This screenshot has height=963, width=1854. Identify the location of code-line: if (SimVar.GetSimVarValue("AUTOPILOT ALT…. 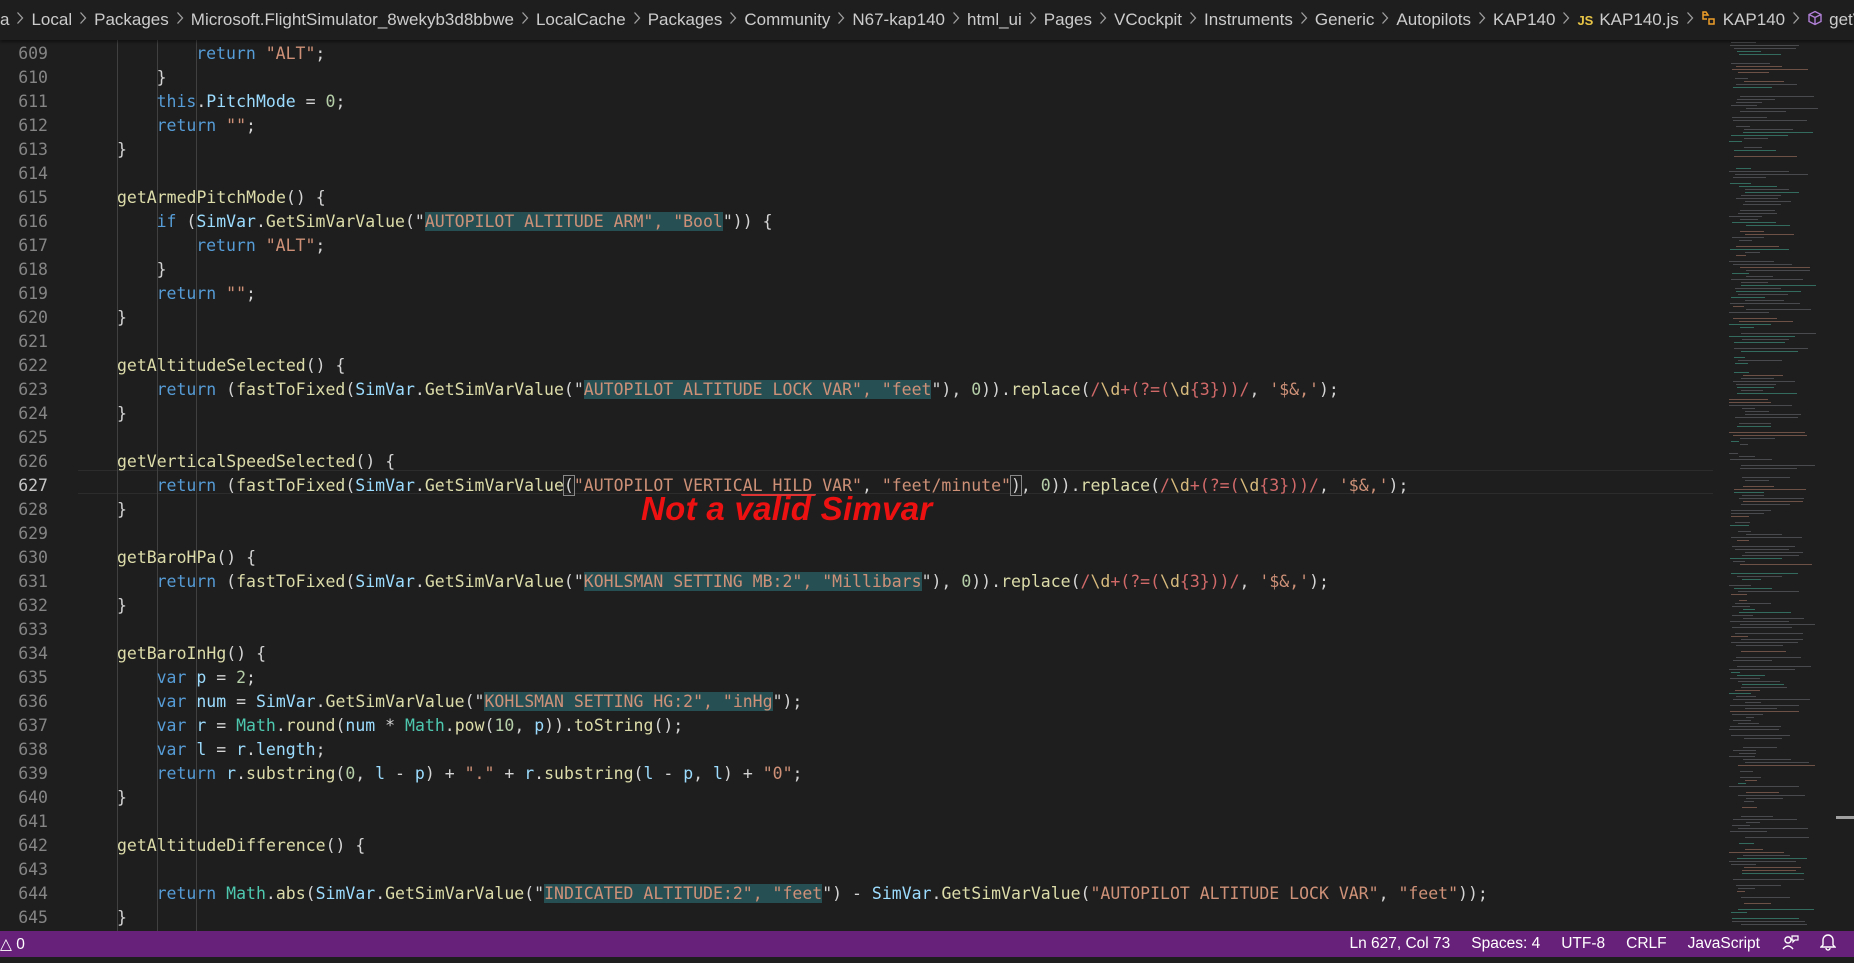
(465, 222).